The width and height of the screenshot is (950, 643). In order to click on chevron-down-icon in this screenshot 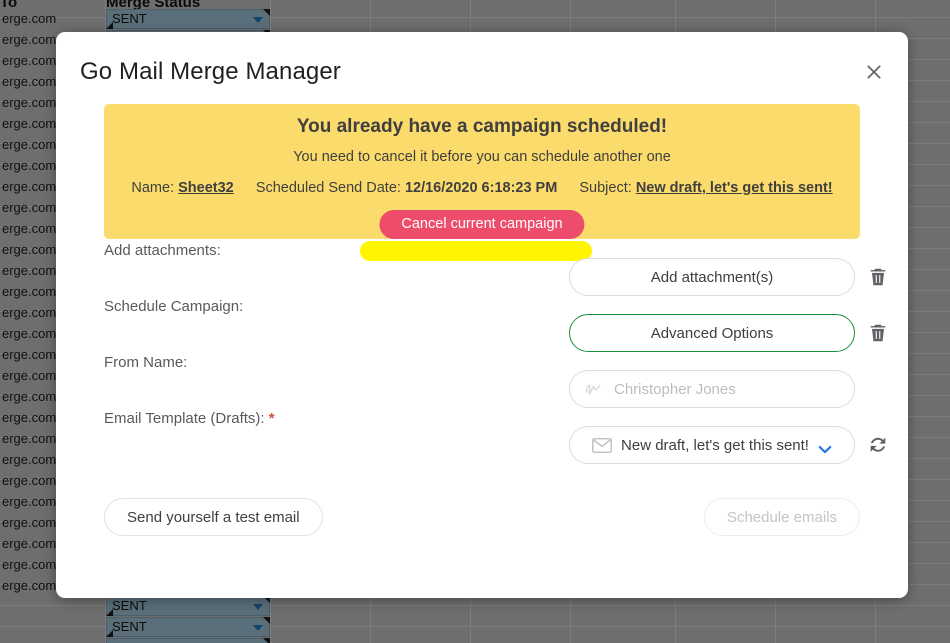, I will do `click(825, 447)`.